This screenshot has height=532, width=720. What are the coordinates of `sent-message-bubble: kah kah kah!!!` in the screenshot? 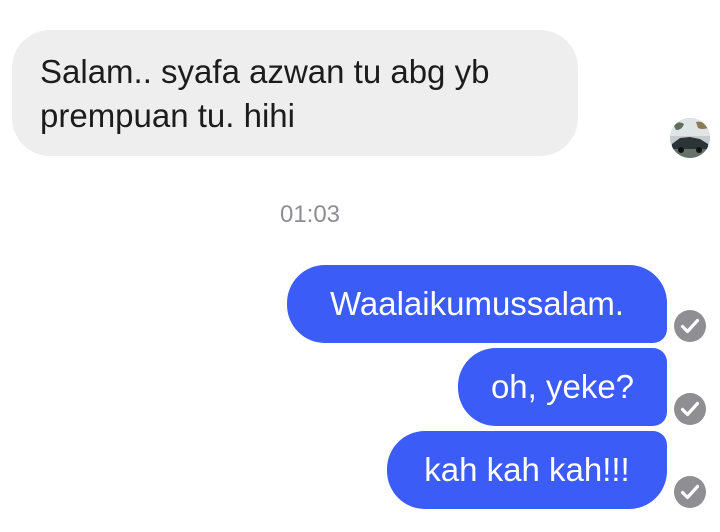 It's located at (527, 470).